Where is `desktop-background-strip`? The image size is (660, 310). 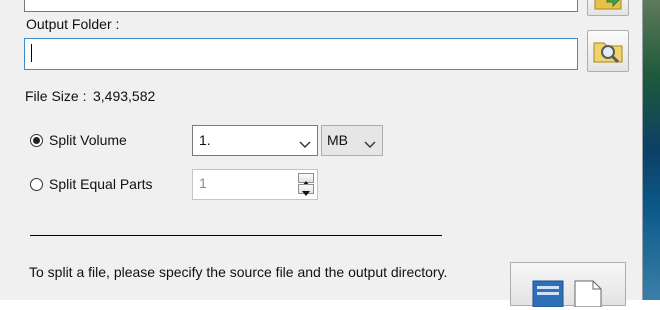
desktop-background-strip is located at coordinates (651, 150).